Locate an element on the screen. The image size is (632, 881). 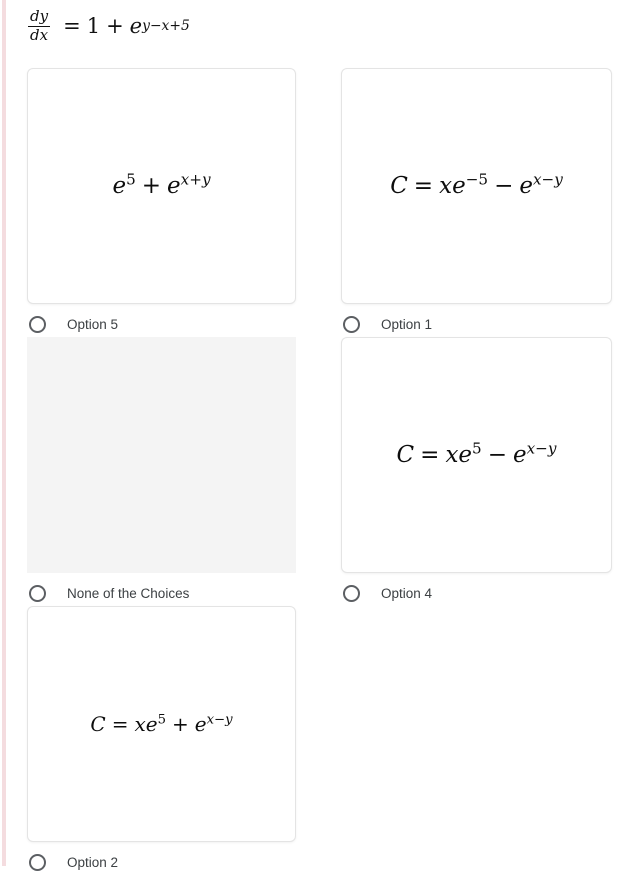
choice-card: C = xe−5− ex−y is located at coordinates (476, 186).